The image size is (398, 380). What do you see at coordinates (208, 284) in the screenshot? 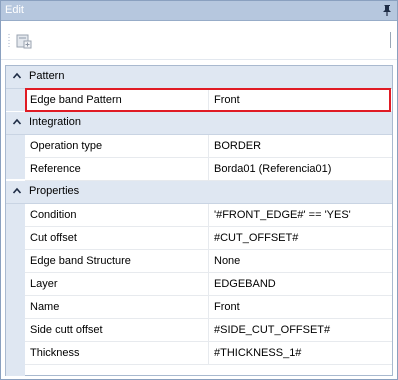
I see `property-row-layer: Layer EDGEBAND` at bounding box center [208, 284].